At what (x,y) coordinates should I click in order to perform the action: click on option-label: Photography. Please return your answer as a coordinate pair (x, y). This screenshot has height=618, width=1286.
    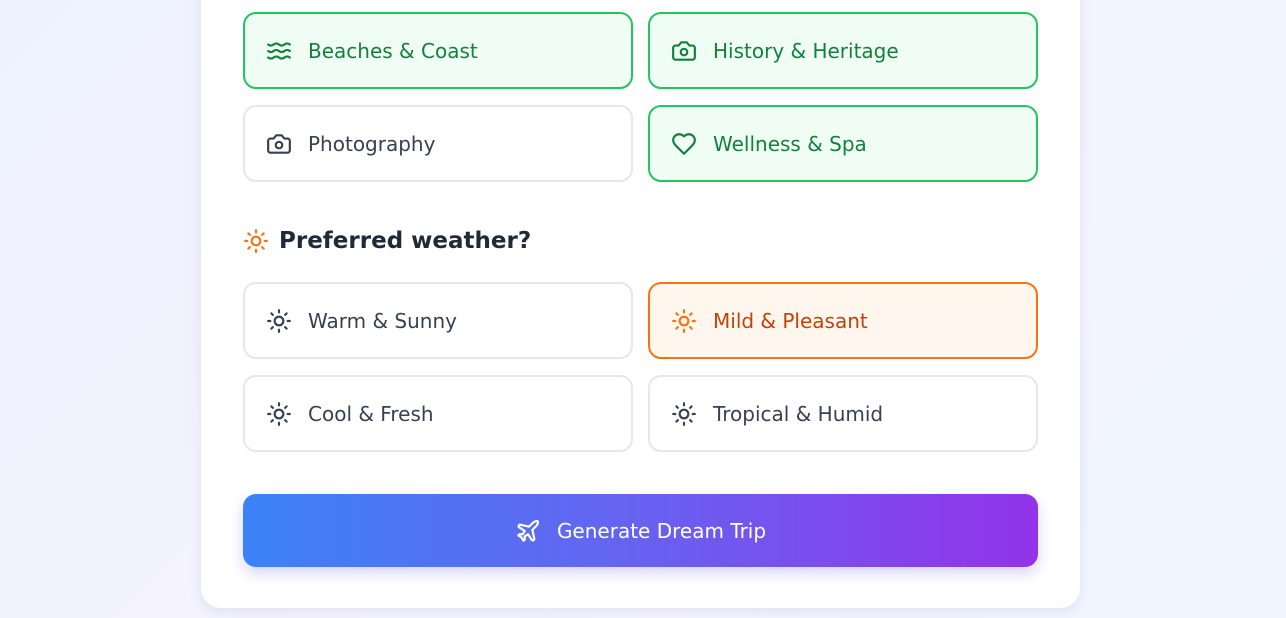
    Looking at the image, I should click on (372, 143).